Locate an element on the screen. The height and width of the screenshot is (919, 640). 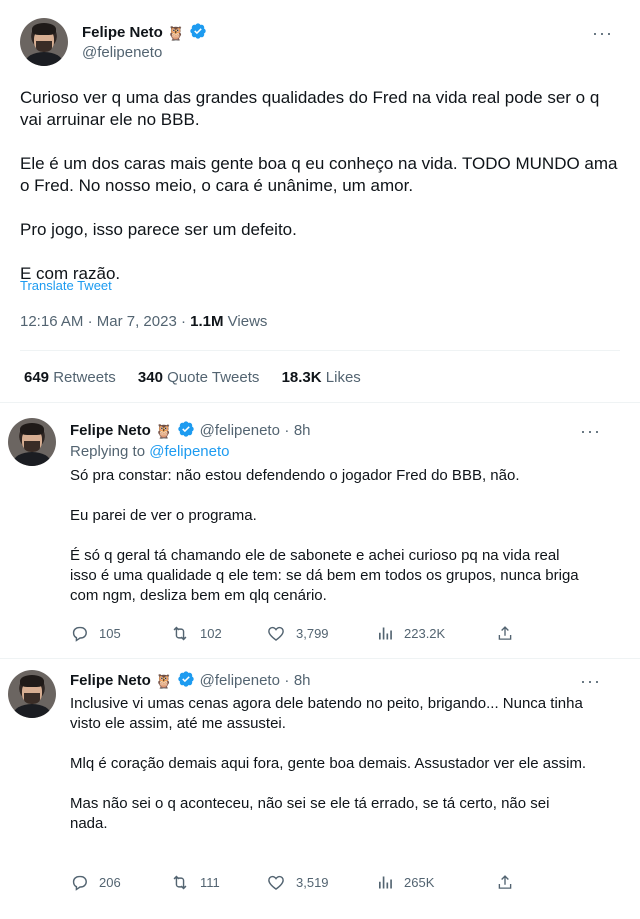
retweet-button: 102 is located at coordinates (196, 633).